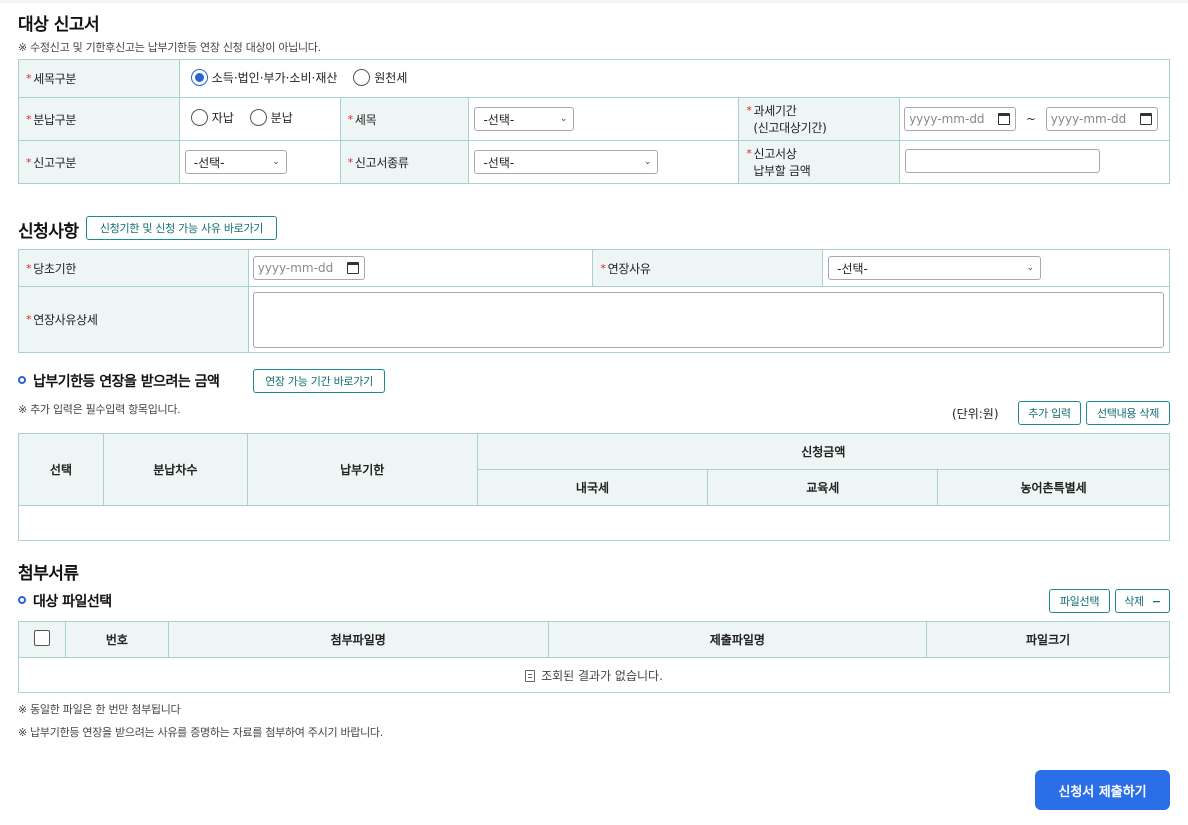  I want to click on add-input-button: 추가 입력, so click(1049, 413).